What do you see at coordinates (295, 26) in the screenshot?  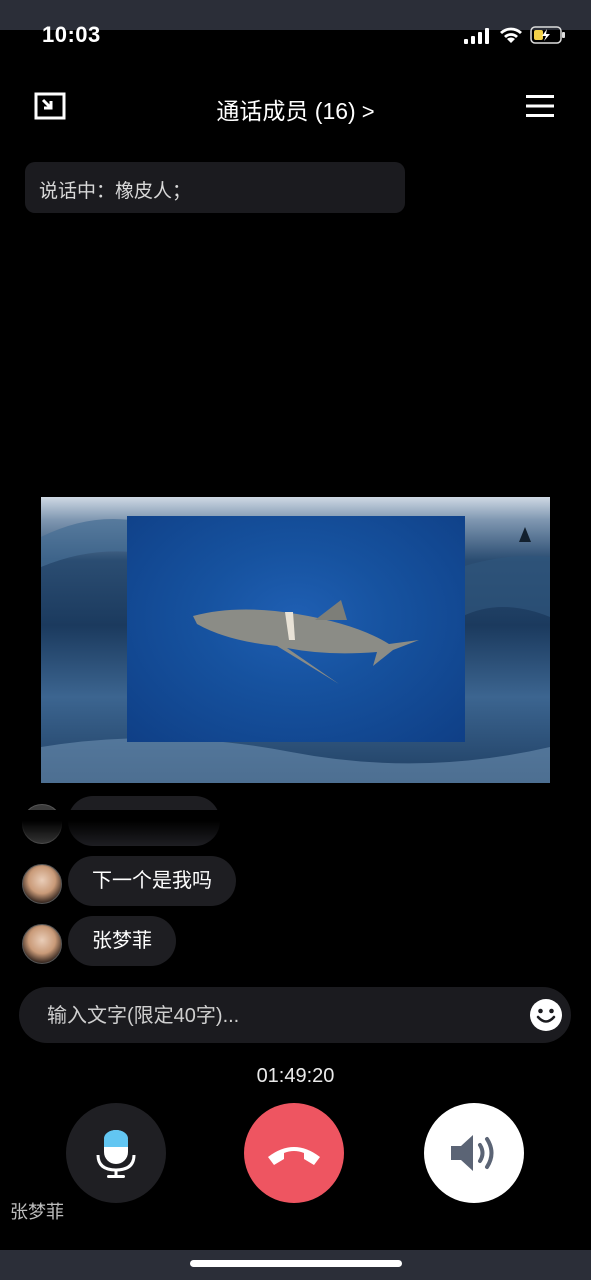 I see `status-bar: 10:03` at bounding box center [295, 26].